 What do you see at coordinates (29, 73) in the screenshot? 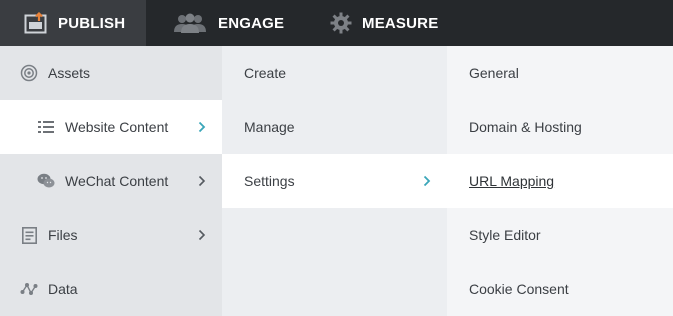
I see `assets-target-icon` at bounding box center [29, 73].